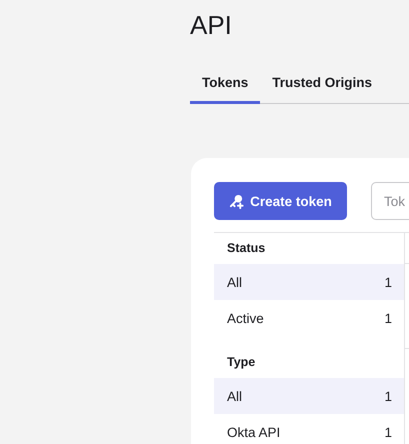  What do you see at coordinates (225, 89) in the screenshot?
I see `tab: Tokens` at bounding box center [225, 89].